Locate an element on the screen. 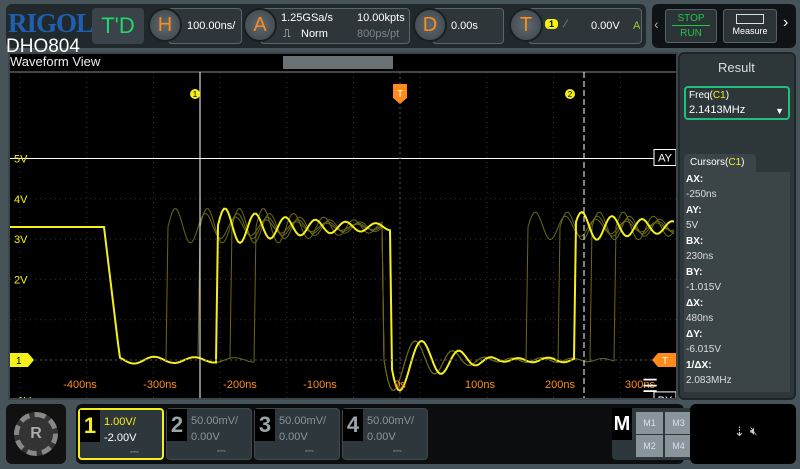 This screenshot has width=800, height=469. x-axis-label: -200ns is located at coordinates (240, 385).